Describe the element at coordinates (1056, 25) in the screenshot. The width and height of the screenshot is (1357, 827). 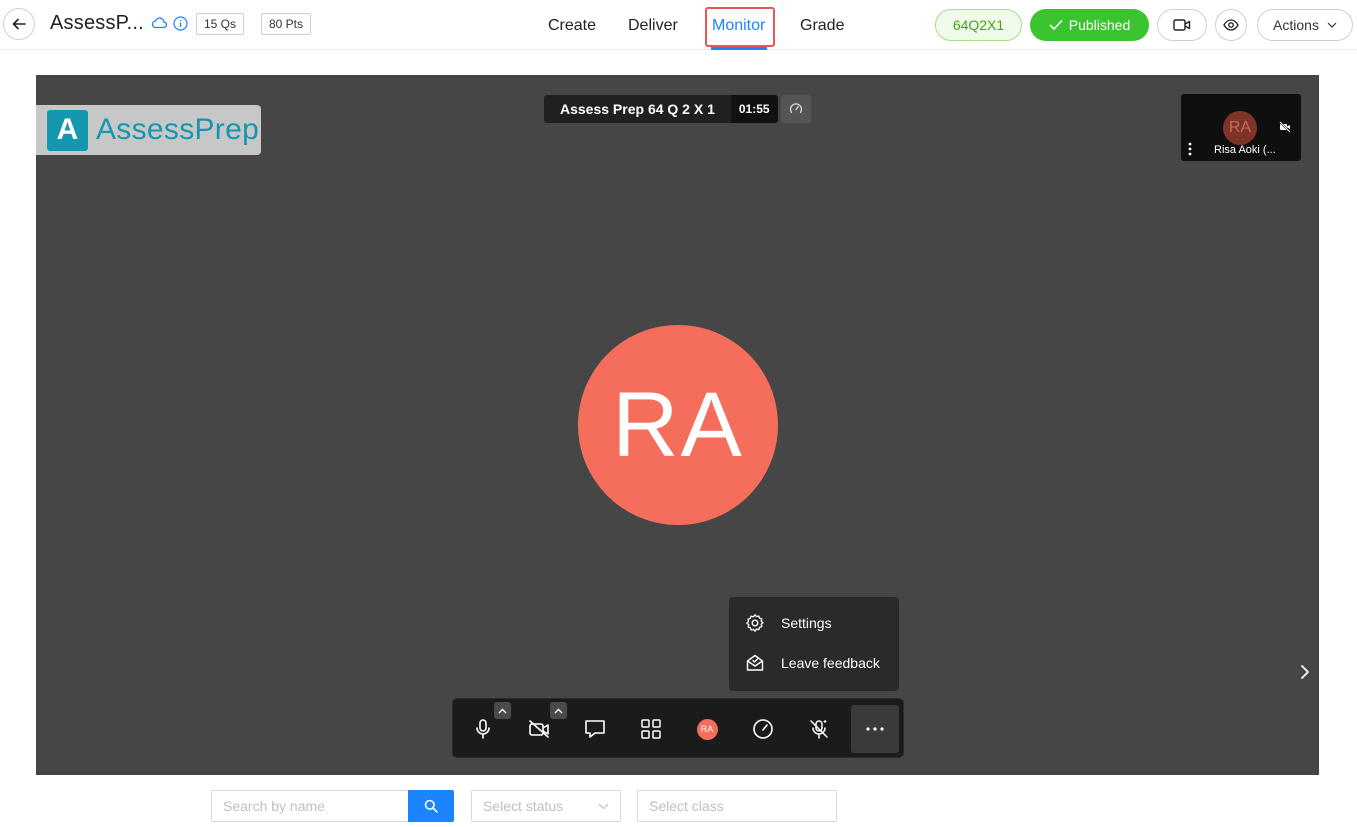
I see `check-icon` at that location.